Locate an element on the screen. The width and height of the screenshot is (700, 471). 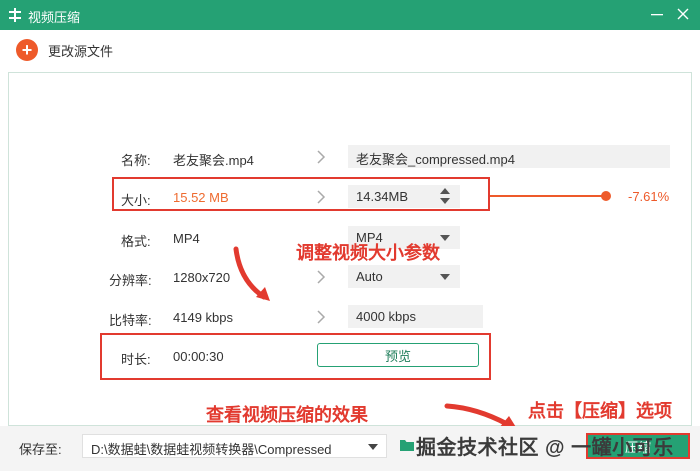
watermark: 掘金技术社区 @ 一罐小可乐 is located at coordinates (545, 448).